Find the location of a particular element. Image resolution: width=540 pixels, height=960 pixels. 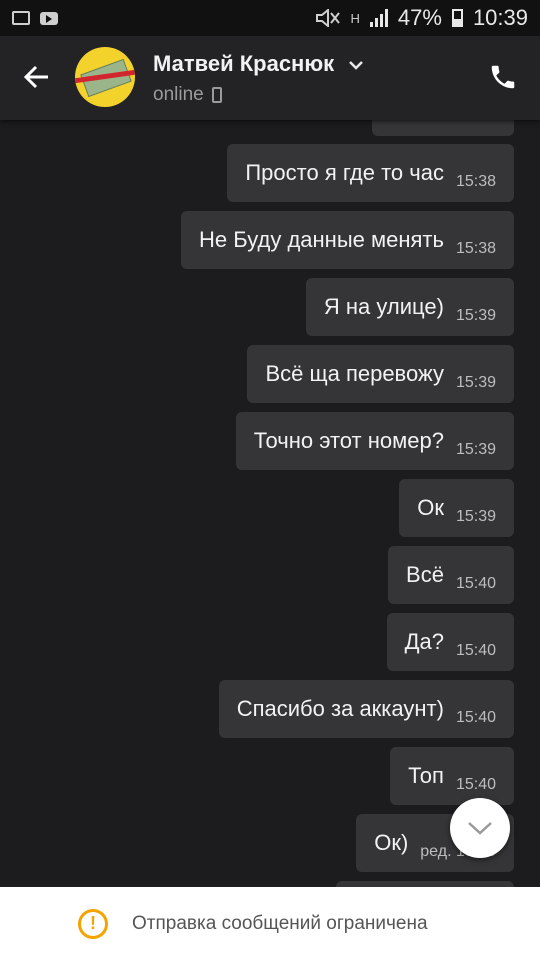

message-bubble: Топ 15:40 is located at coordinates (452, 776).